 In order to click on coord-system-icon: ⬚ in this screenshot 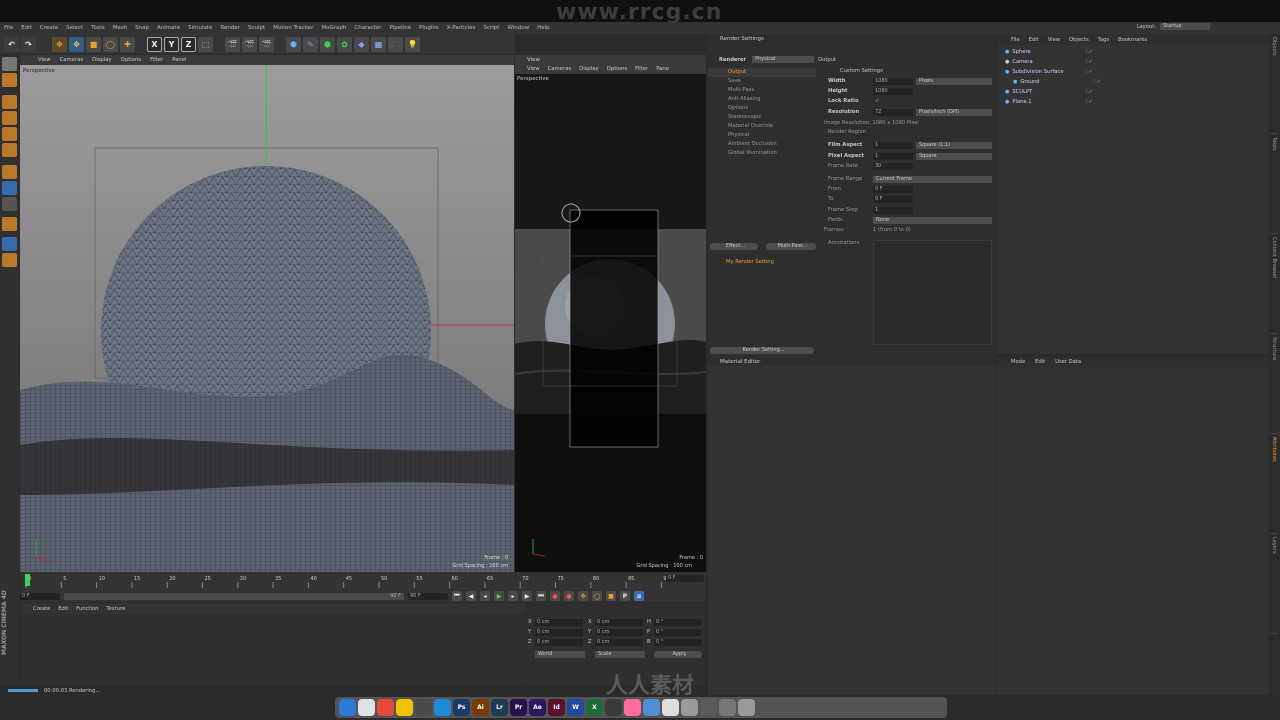, I will do `click(205, 44)`.